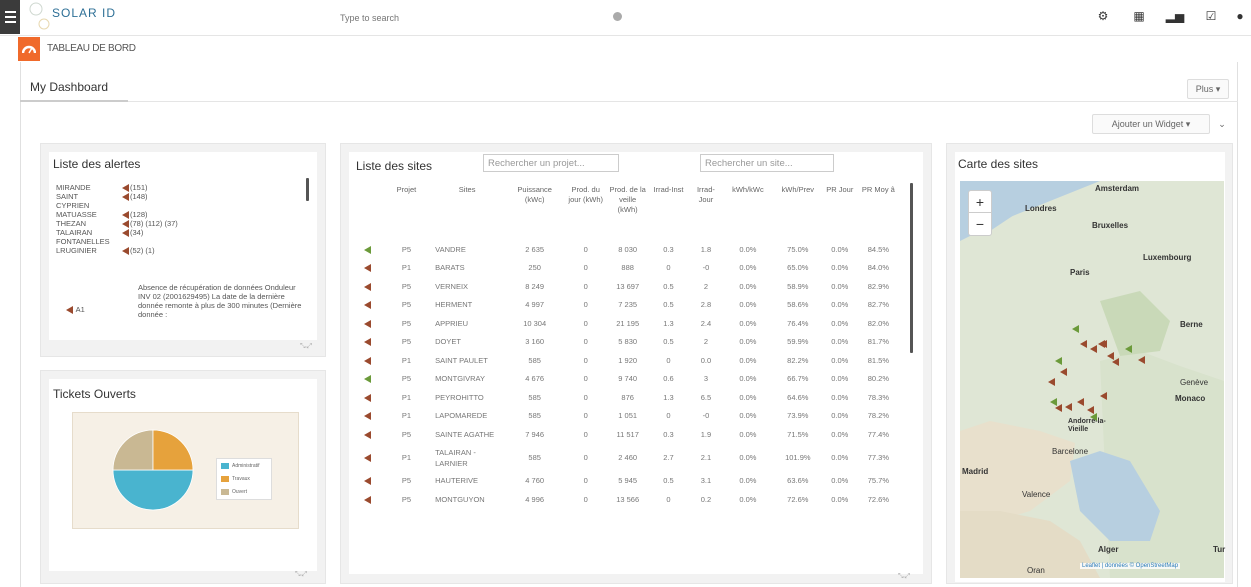 This screenshot has width=1251, height=587. I want to click on chevron-down-icon: ⌄, so click(1222, 124).